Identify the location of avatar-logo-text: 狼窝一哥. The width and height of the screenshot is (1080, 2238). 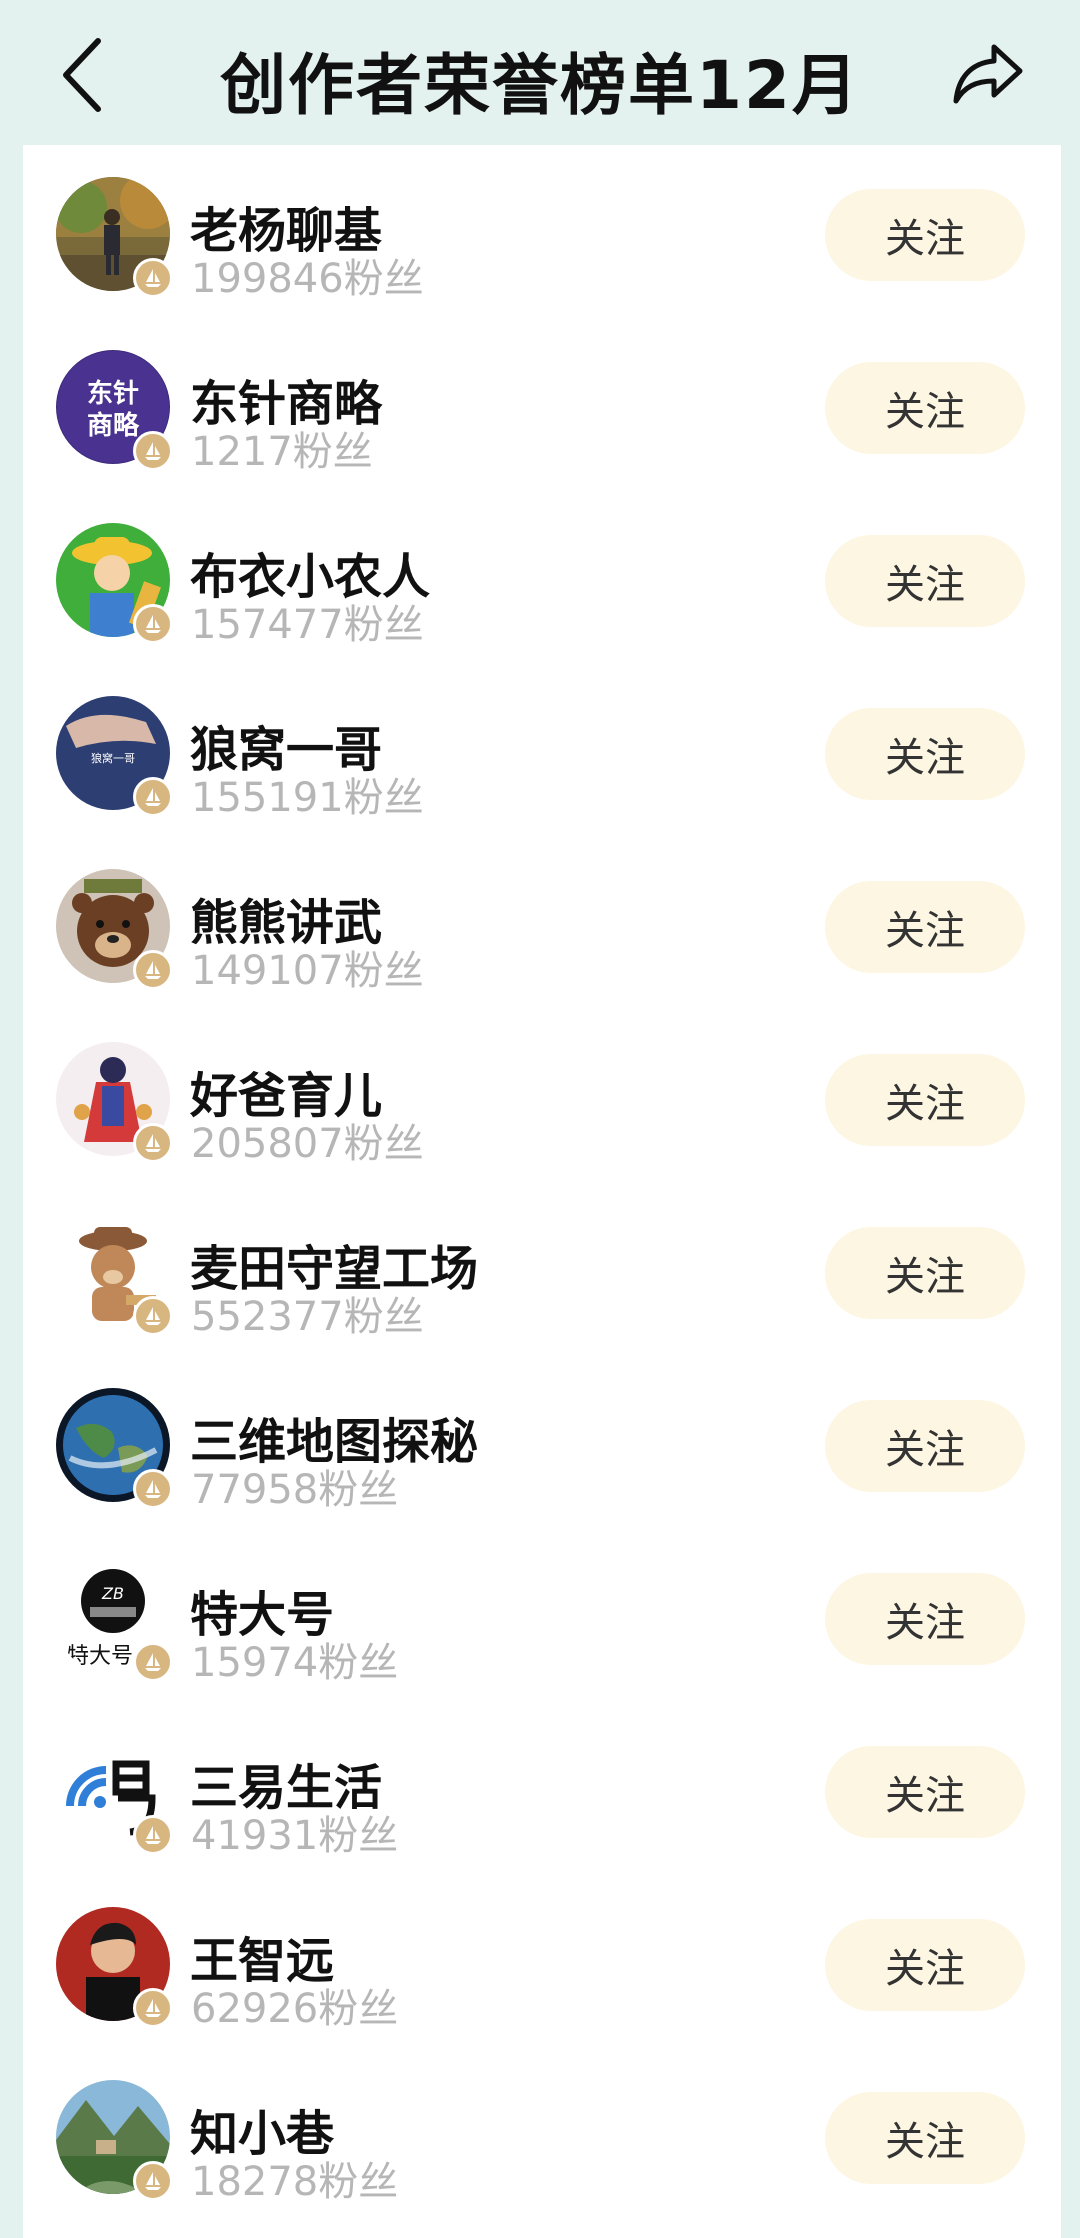
(113, 758).